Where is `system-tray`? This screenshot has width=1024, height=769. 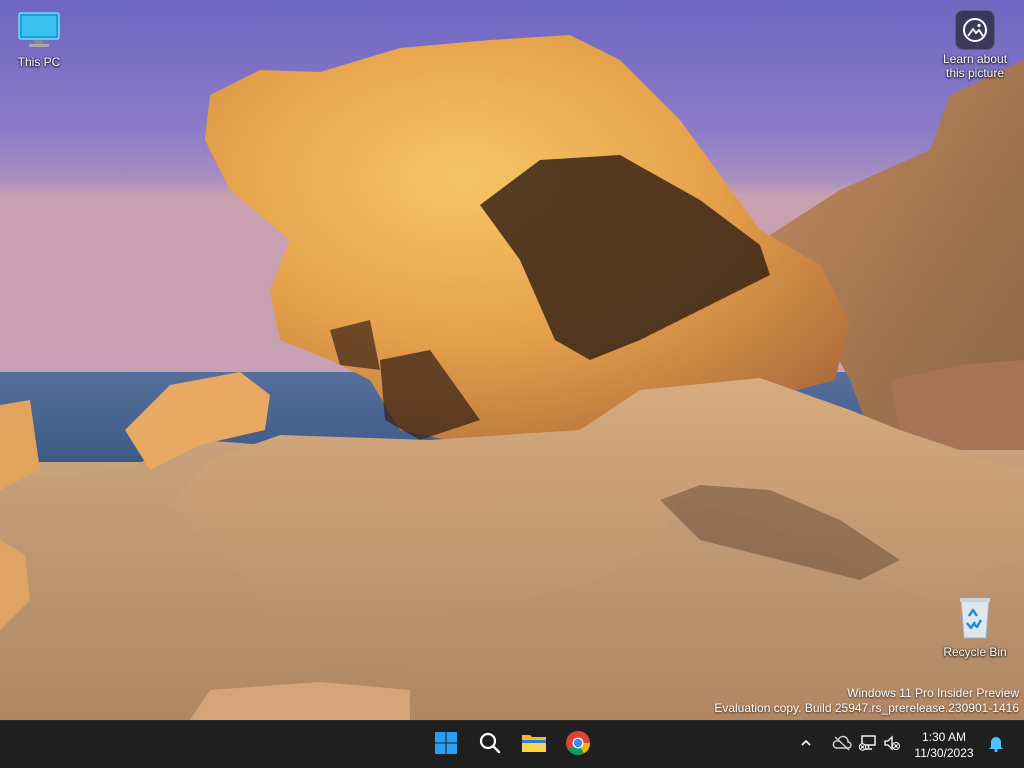
system-tray is located at coordinates (827, 745).